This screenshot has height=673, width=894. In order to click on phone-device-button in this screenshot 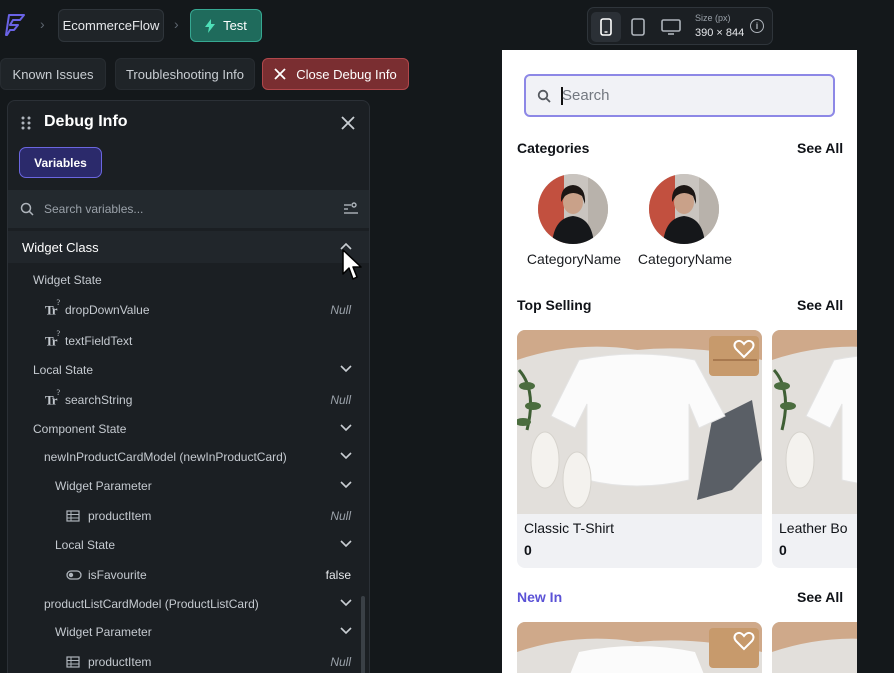, I will do `click(606, 27)`.